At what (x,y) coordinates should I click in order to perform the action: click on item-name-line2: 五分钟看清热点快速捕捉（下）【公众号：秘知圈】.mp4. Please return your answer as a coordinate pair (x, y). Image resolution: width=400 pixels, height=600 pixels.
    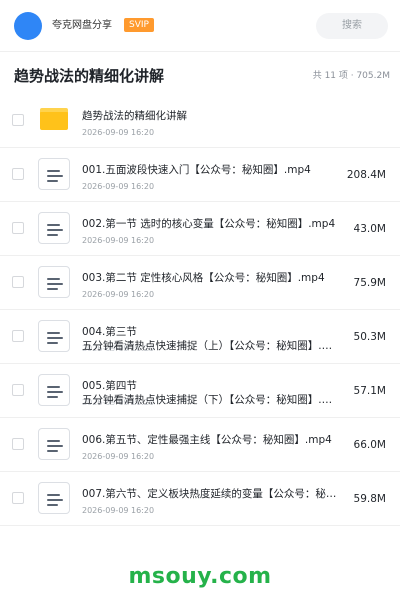
    Looking at the image, I should click on (209, 400).